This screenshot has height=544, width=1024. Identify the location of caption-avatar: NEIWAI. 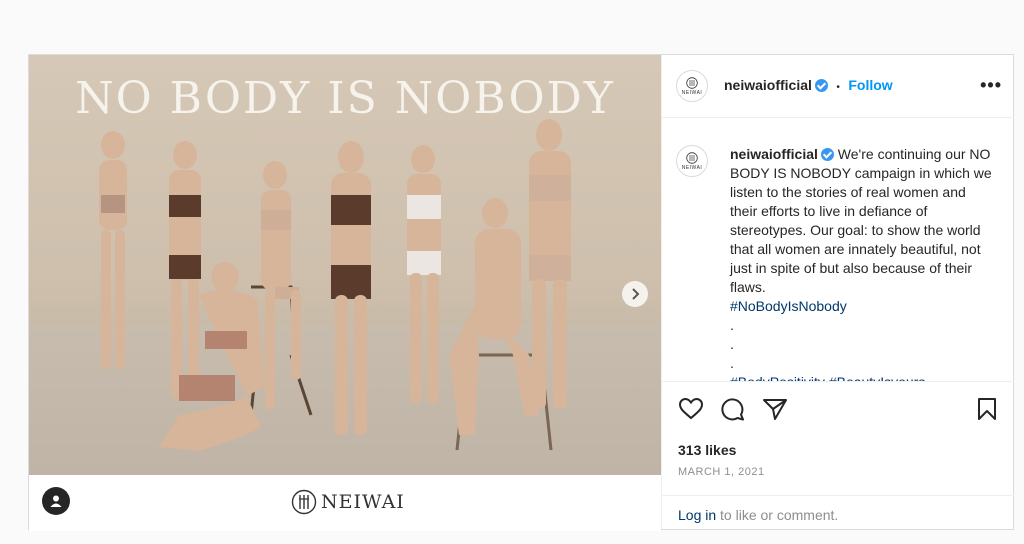
(692, 161).